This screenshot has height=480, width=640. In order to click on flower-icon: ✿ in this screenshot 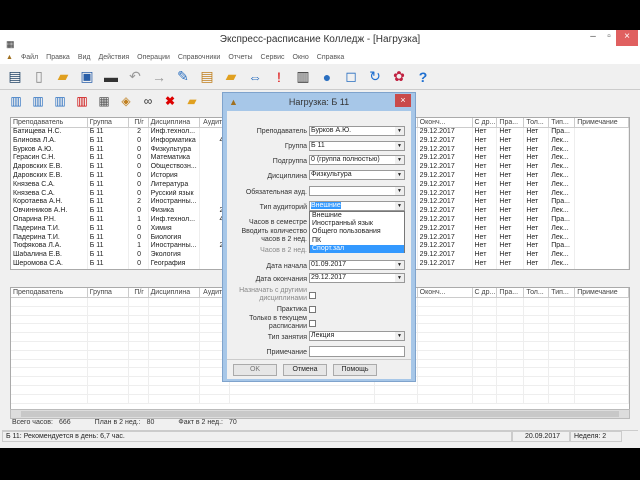, I will do `click(399, 77)`.